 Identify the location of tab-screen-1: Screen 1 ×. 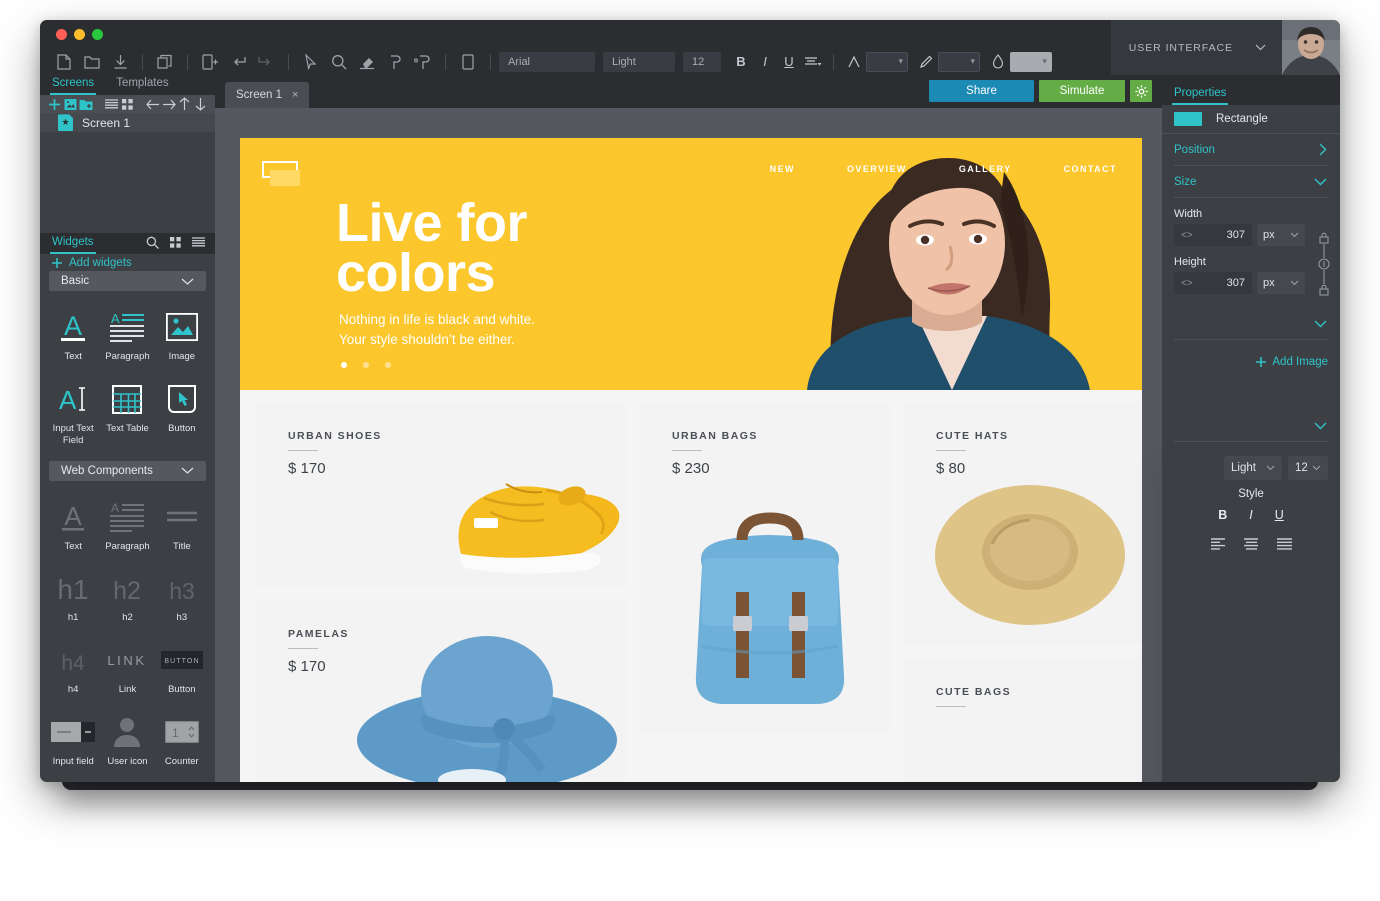
(267, 95).